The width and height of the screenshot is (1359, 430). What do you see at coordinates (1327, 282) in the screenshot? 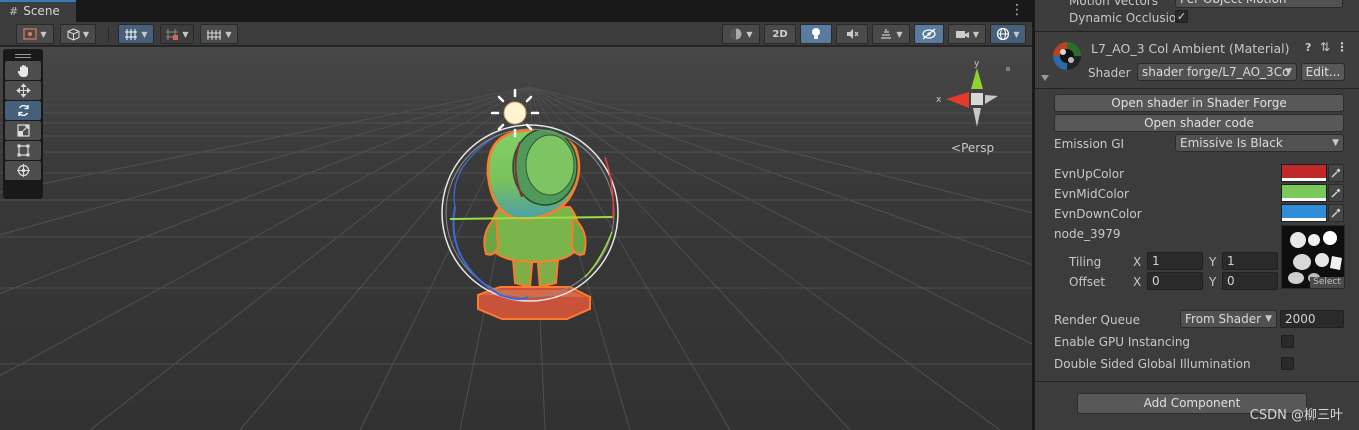
I see `texture-select-button: Select` at bounding box center [1327, 282].